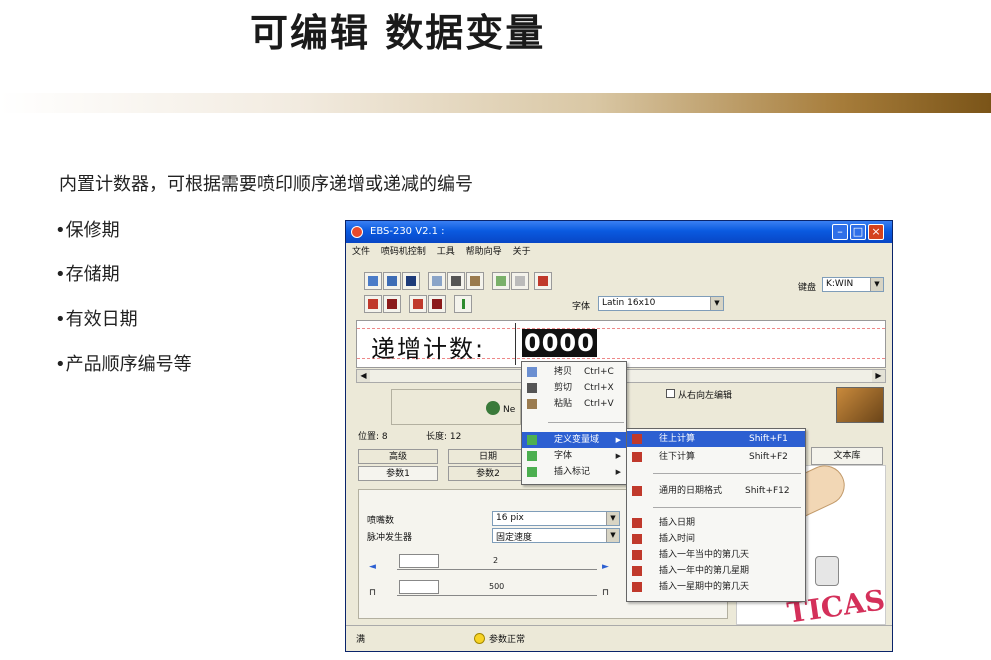 This screenshot has height=660, width=991. Describe the element at coordinates (444, 437) in the screenshot. I see `length-label: 长度: 12` at that location.